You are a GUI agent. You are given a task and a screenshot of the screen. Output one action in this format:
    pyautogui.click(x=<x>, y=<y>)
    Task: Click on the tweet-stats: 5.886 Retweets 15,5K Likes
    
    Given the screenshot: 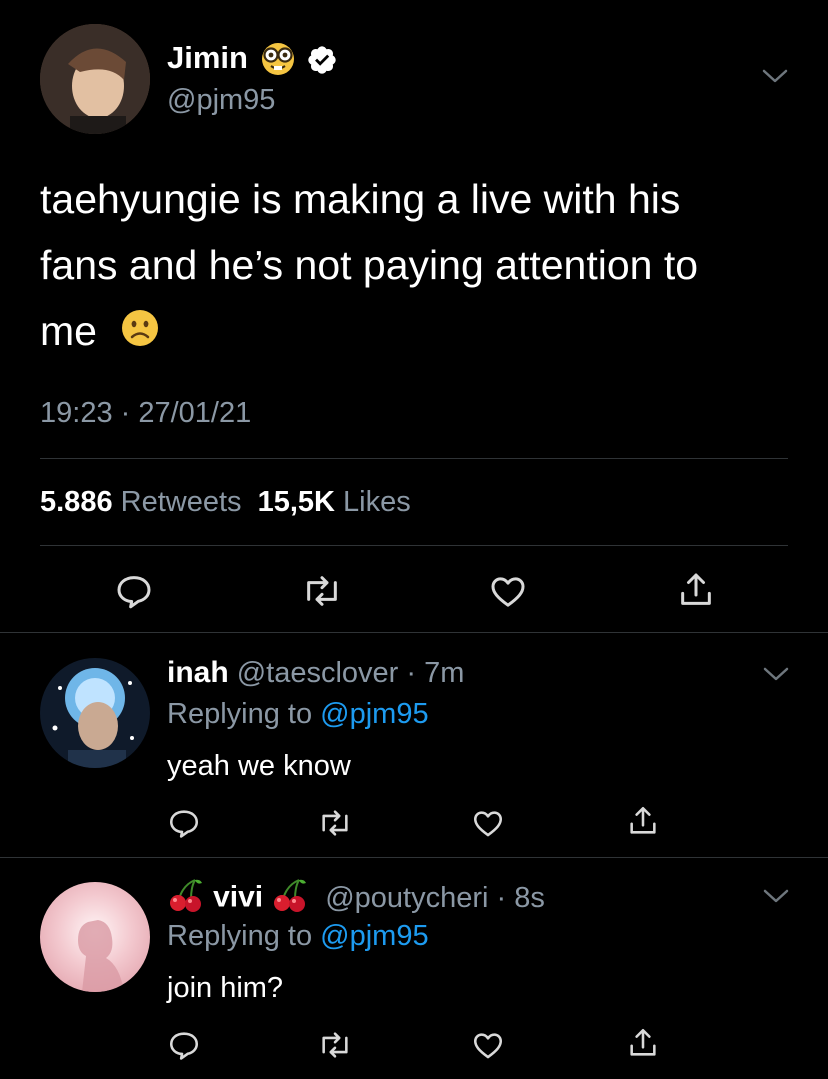 What is the action you would take?
    pyautogui.click(x=225, y=502)
    